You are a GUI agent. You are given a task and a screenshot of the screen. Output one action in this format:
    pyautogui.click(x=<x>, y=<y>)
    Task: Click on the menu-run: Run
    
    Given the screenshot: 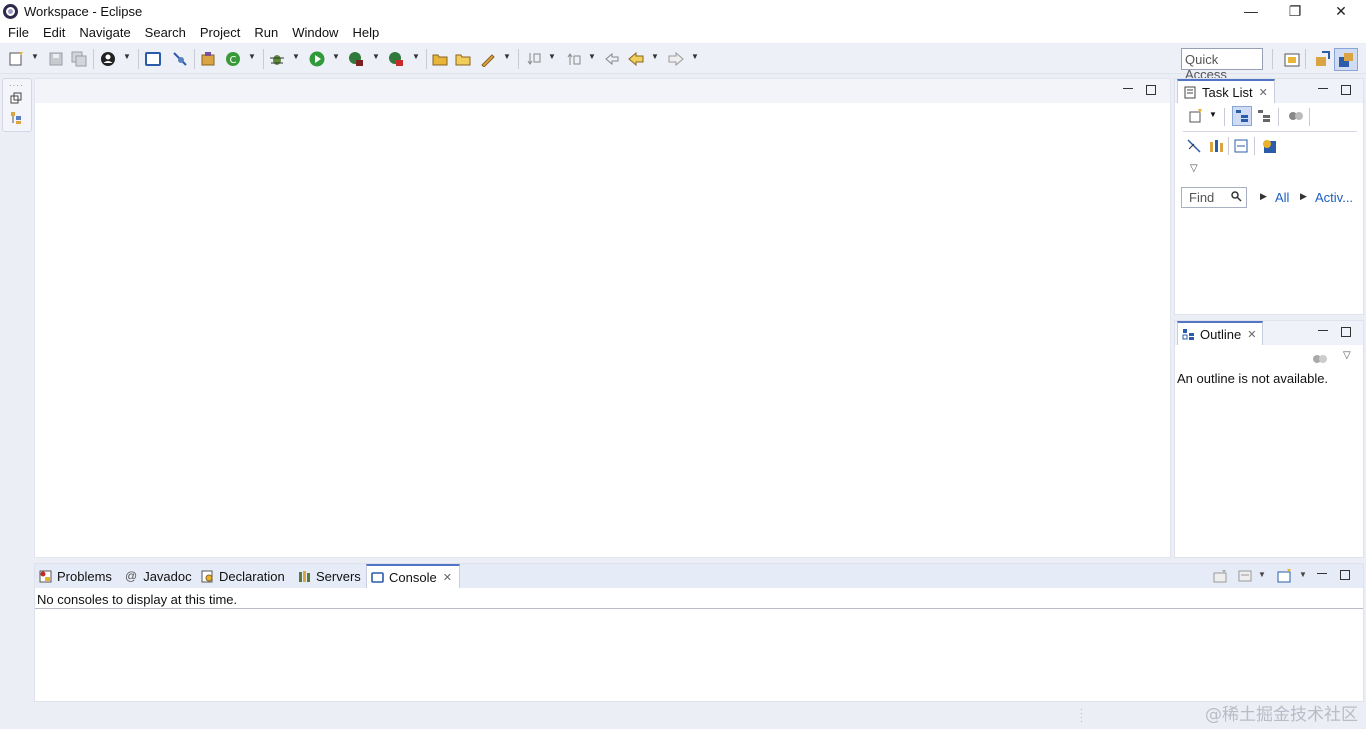 What is the action you would take?
    pyautogui.click(x=266, y=32)
    